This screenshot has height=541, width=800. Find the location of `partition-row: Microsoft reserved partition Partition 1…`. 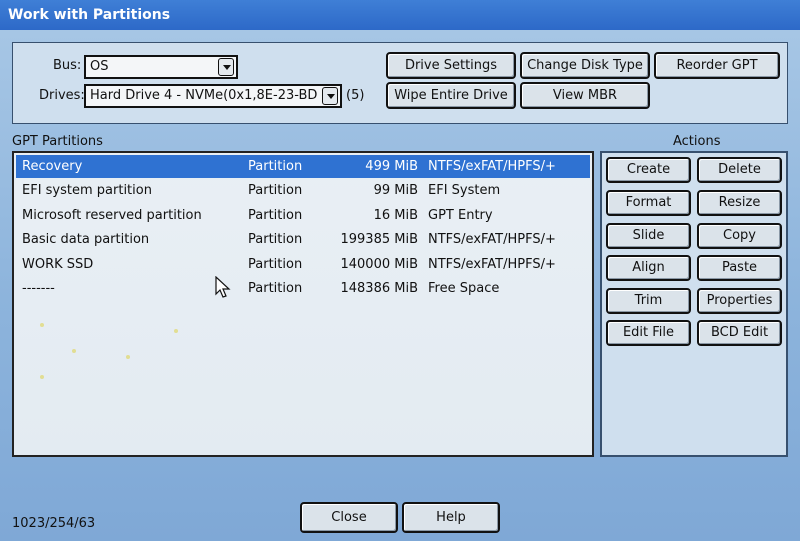

partition-row: Microsoft reserved partition Partition 1… is located at coordinates (303, 215).